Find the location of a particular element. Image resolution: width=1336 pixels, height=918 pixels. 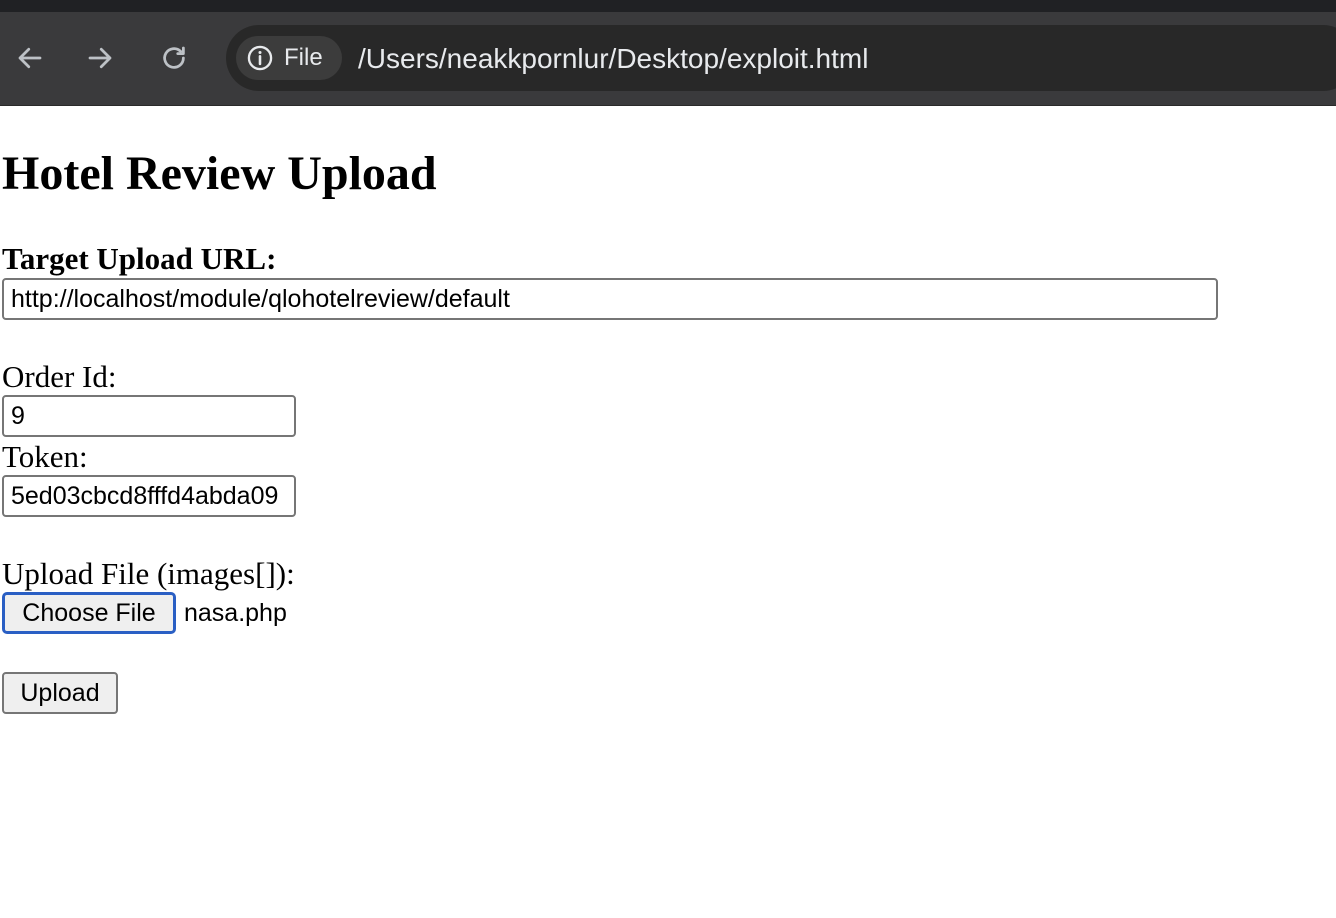

chosen-file-name: nasa.php is located at coordinates (235, 613).